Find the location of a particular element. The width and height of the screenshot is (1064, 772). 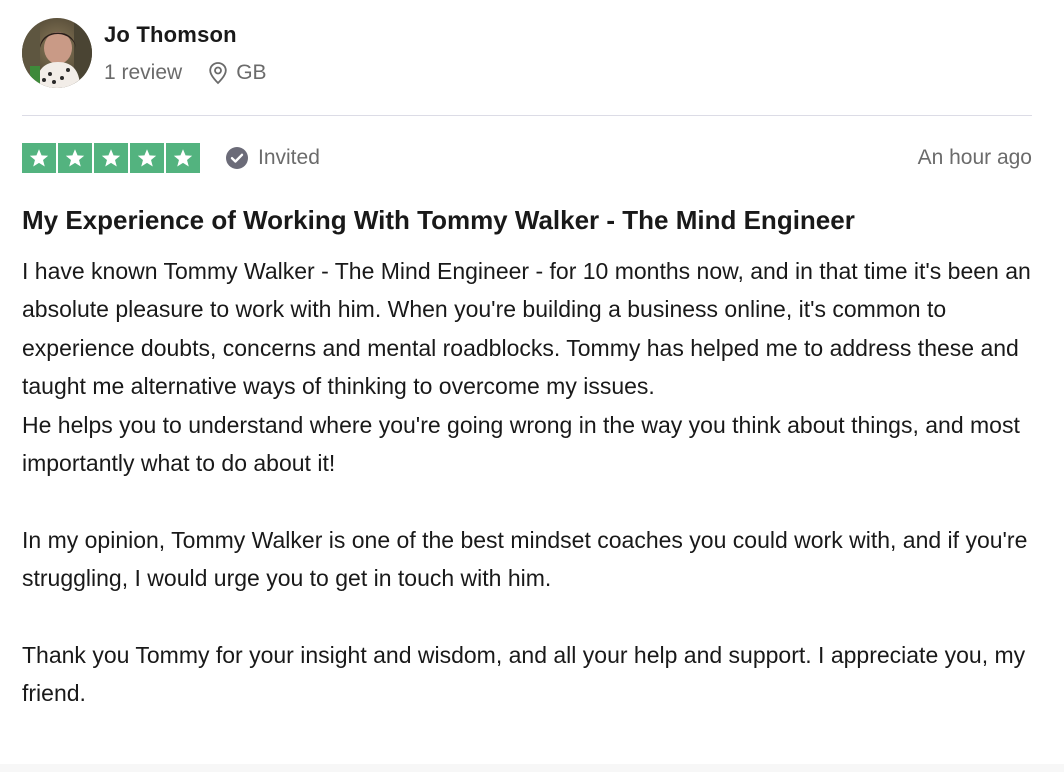

reviewer-location: GB is located at coordinates (237, 73).